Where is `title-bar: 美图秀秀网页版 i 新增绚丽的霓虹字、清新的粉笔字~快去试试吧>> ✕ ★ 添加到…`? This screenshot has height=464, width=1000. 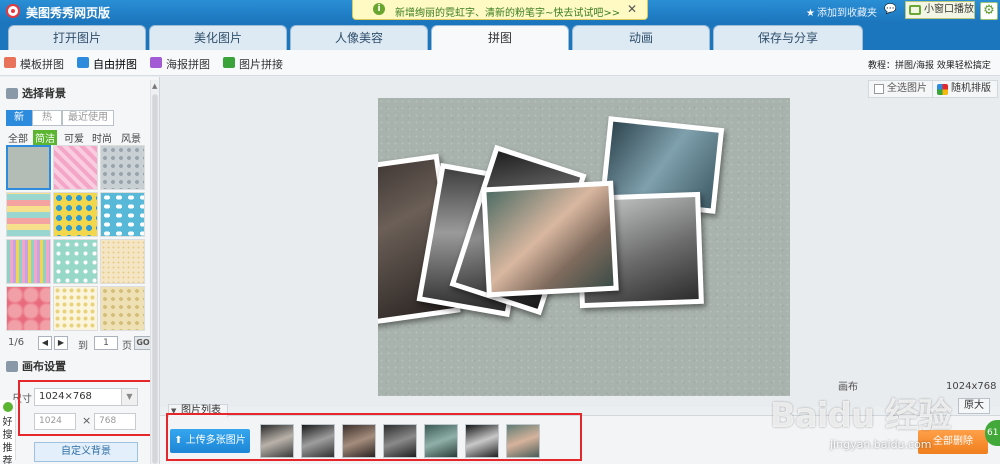 title-bar: 美图秀秀网页版 i 新增绚丽的霓虹字、清新的粉笔字~快去试试吧>> ✕ ★ 添加到… is located at coordinates (500, 11).